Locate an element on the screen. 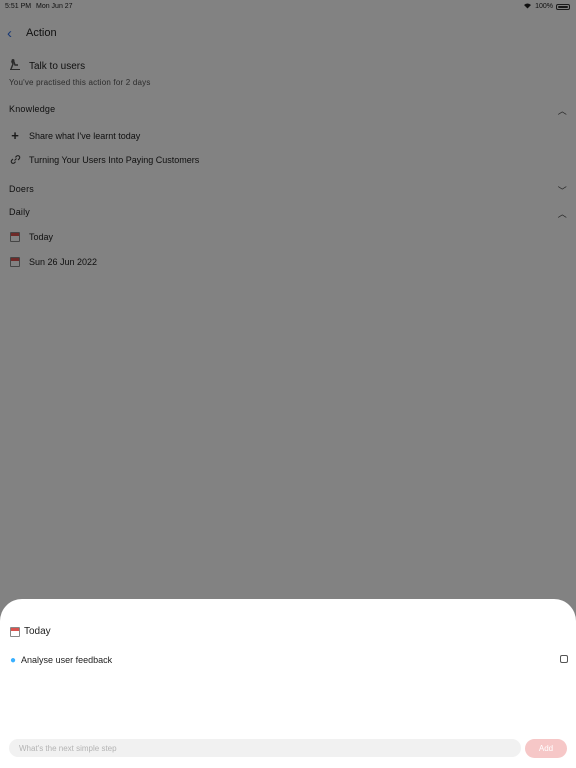 The image size is (576, 768). droplet-icon: ● is located at coordinates (13, 660).